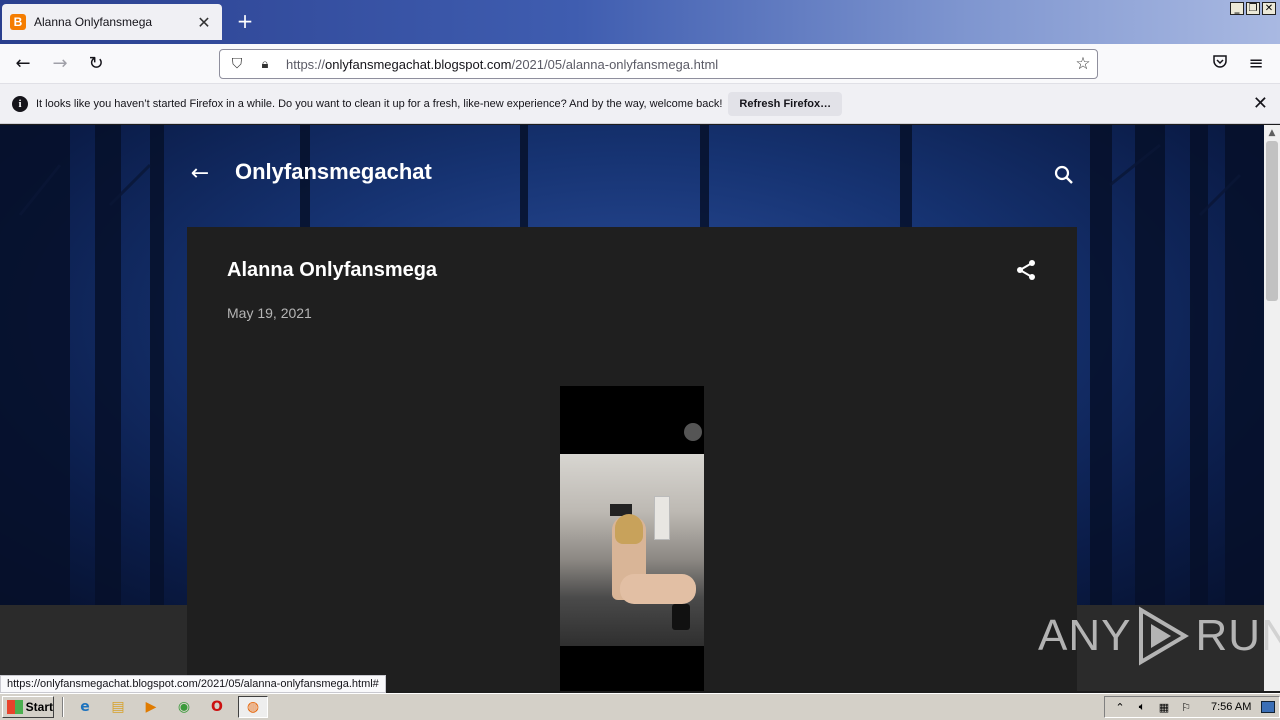 The height and width of the screenshot is (720, 1280). I want to click on photo-door, so click(662, 518).